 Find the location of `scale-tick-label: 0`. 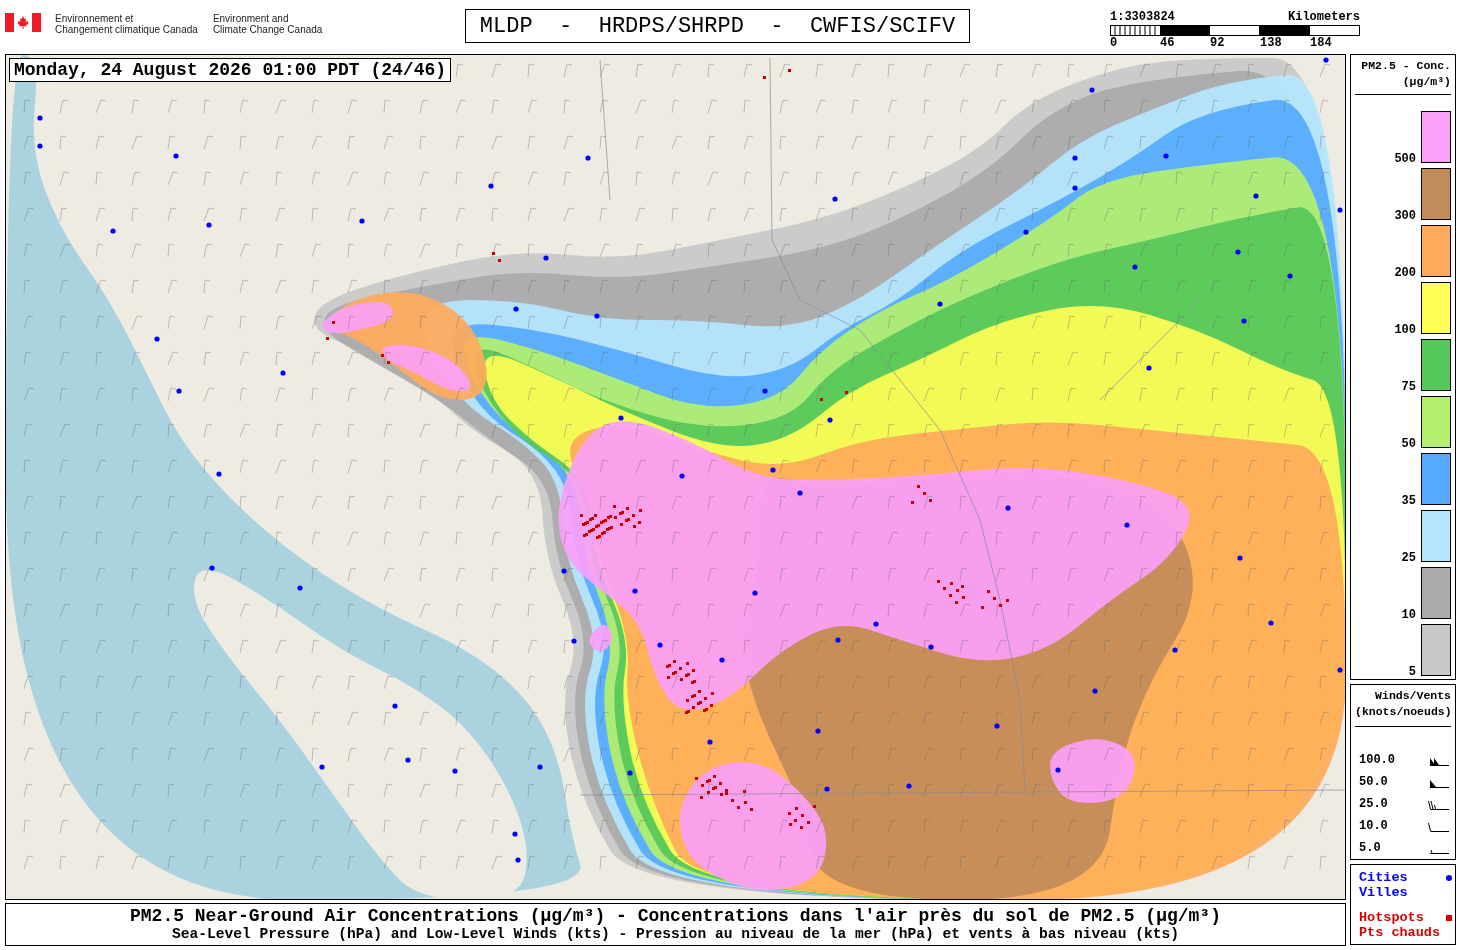

scale-tick-label: 0 is located at coordinates (1114, 43).